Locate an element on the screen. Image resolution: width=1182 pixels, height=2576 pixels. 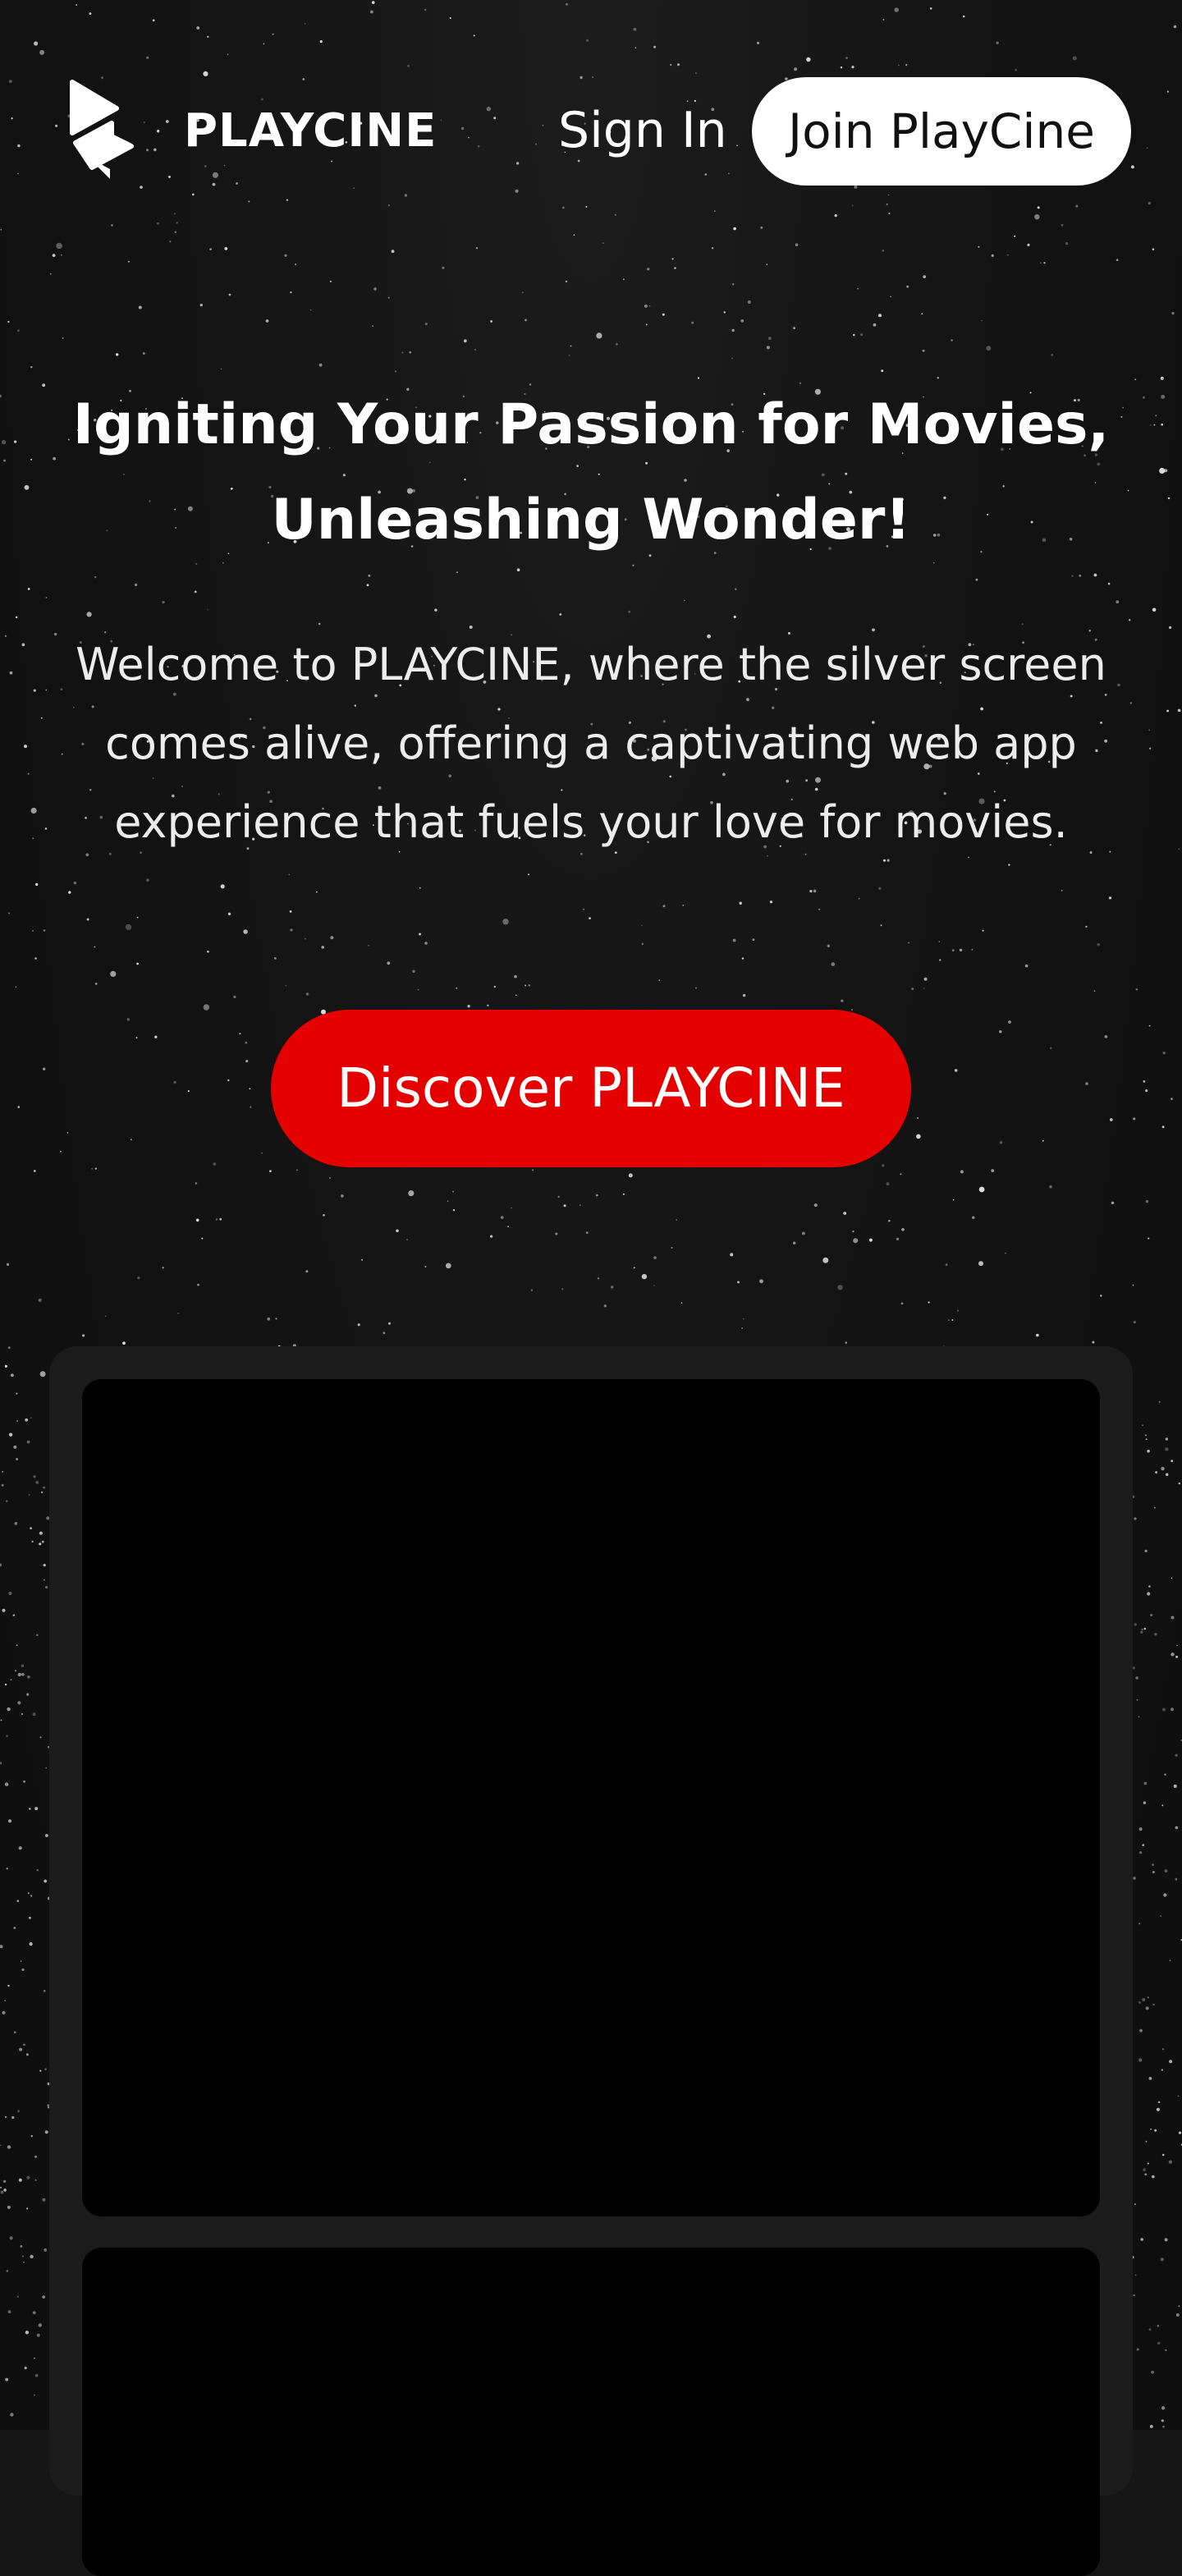
brand-logo-link is located at coordinates (101, 130).